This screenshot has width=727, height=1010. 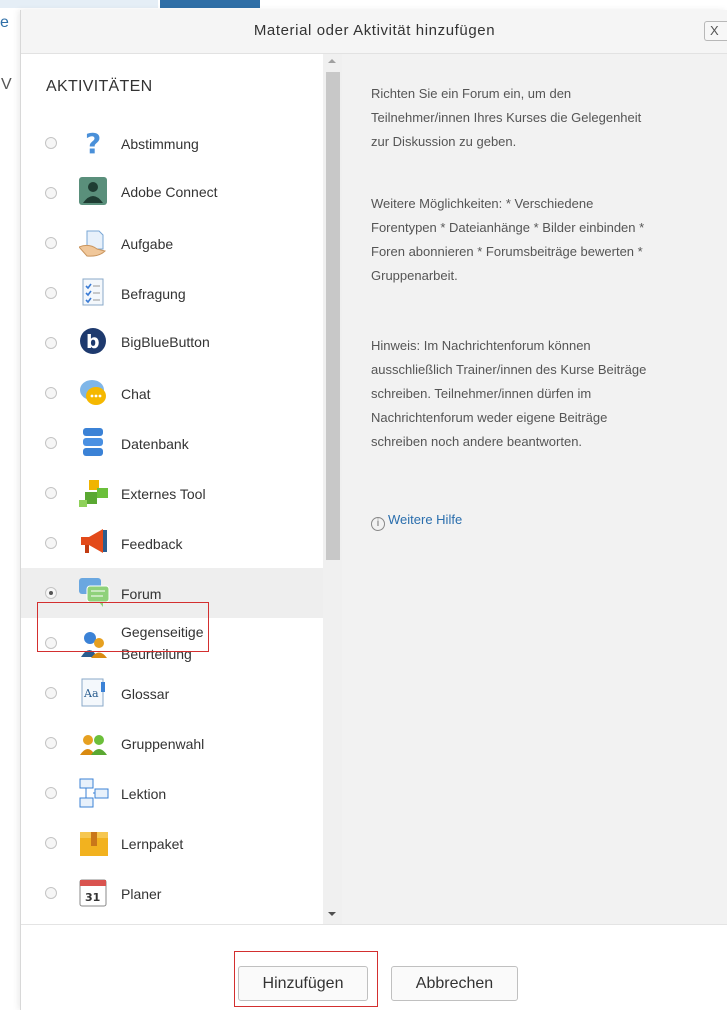 What do you see at coordinates (152, 844) in the screenshot?
I see `activity-label: Lernpaket` at bounding box center [152, 844].